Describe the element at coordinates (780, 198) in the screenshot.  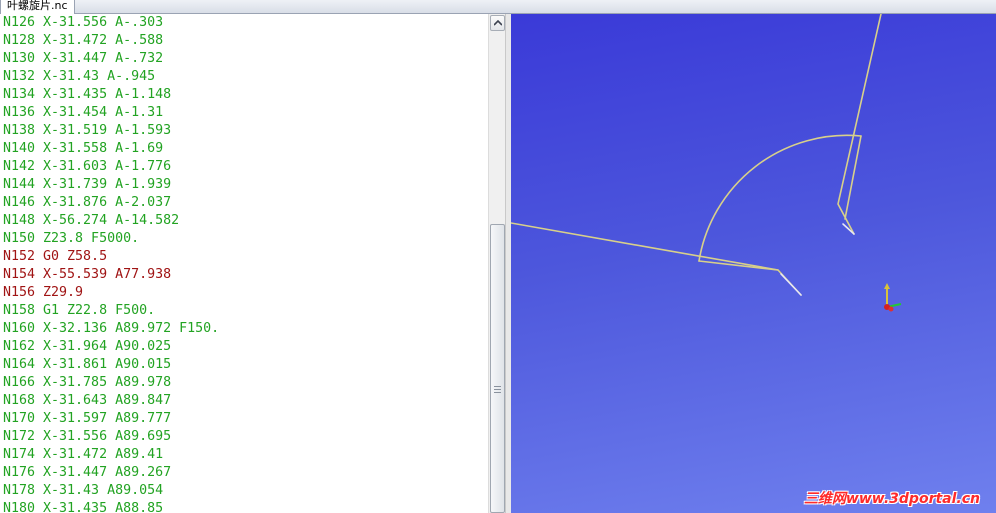
I see `toolpath-arc` at that location.